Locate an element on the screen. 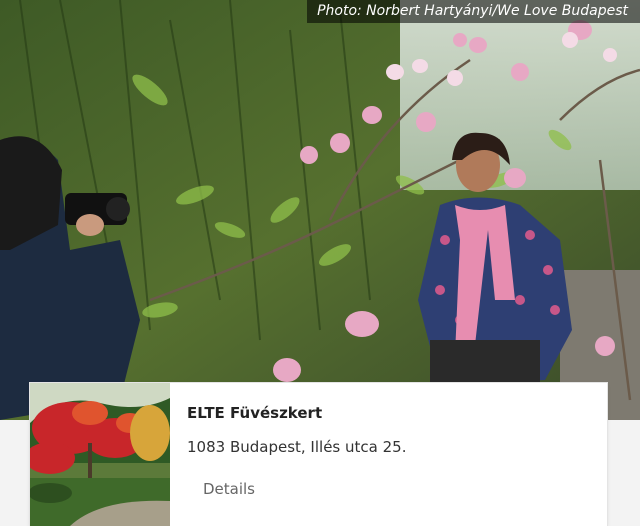 Image resolution: width=640 pixels, height=526 pixels. maple-garden-image is located at coordinates (100, 454).